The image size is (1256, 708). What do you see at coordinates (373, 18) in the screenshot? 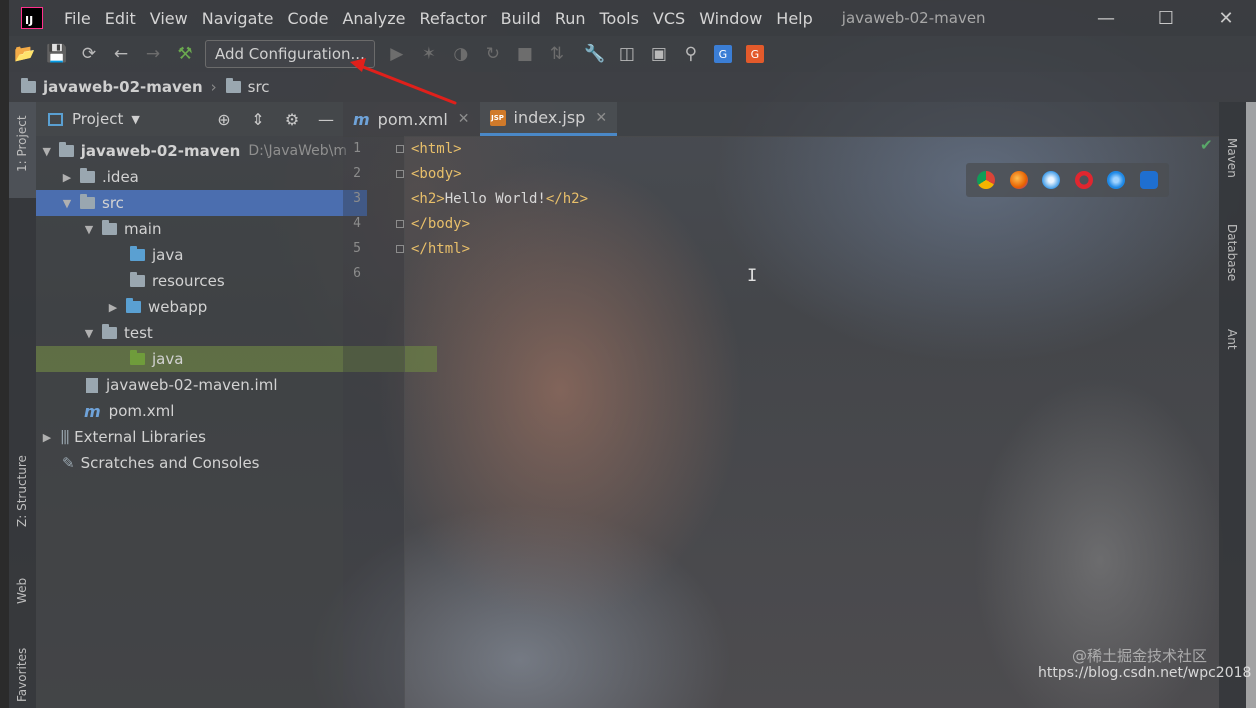
I see `menu-analyze: Analyze` at bounding box center [373, 18].